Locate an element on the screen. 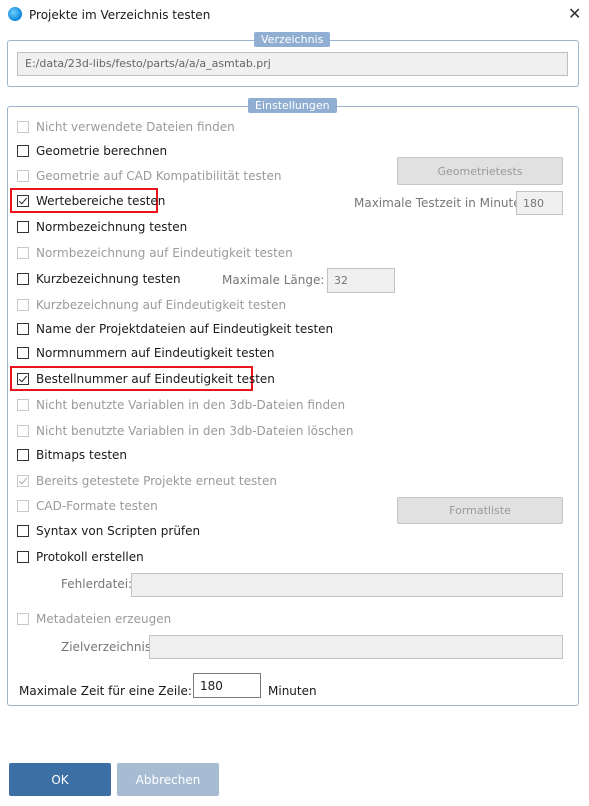  option-bereits-getestete: Bereits getestete Projekte erneut testen is located at coordinates (147, 481).